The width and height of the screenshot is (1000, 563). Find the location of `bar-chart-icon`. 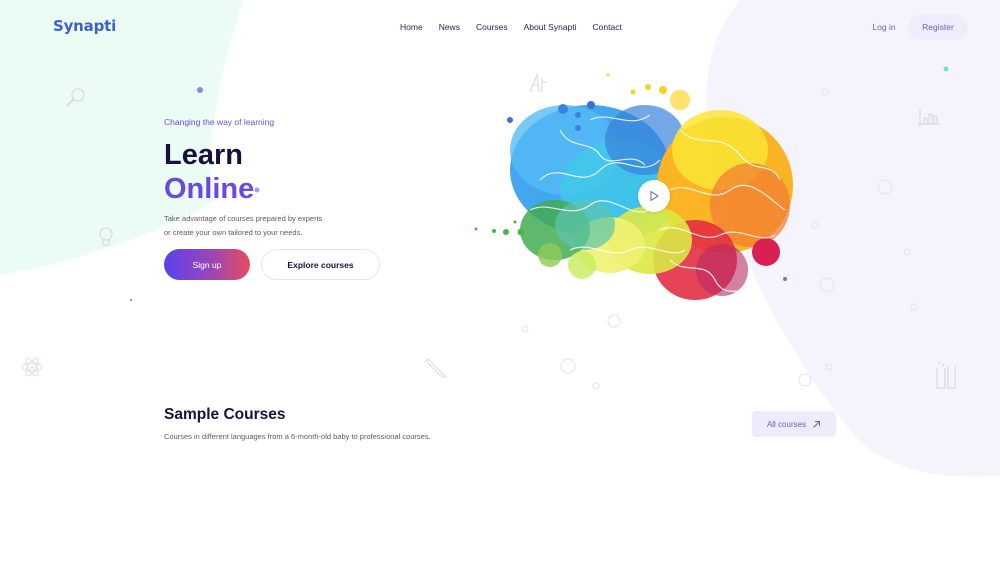

bar-chart-icon is located at coordinates (929, 117).